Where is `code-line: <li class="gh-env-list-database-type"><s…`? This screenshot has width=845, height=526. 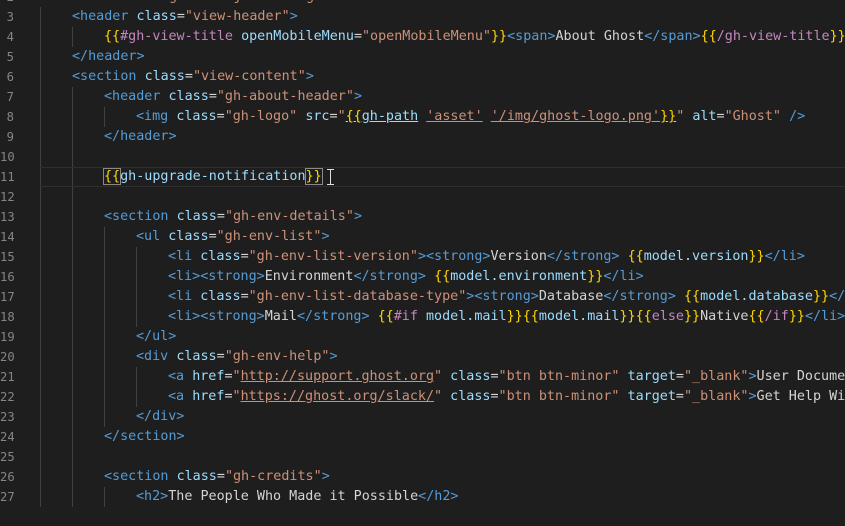
code-line: <li class="gh-env-list-database-type"><s… is located at coordinates (442, 297).